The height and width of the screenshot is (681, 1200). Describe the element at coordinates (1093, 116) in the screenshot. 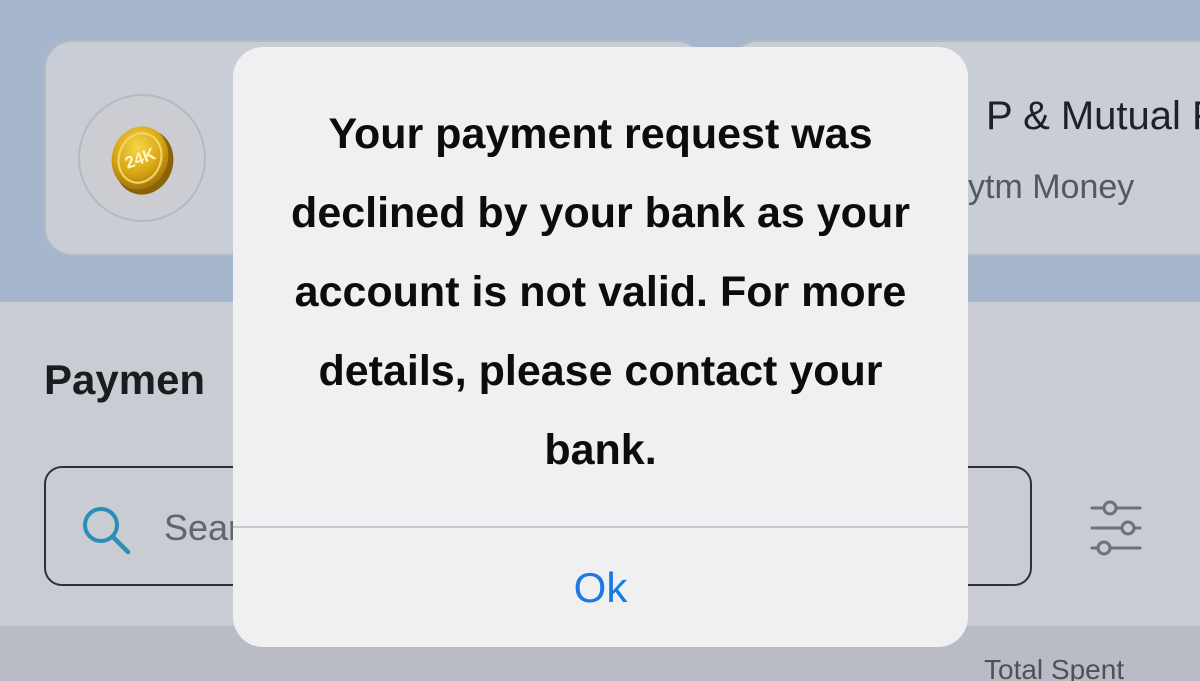

I see `sip-card-title: P & Mutual F` at that location.